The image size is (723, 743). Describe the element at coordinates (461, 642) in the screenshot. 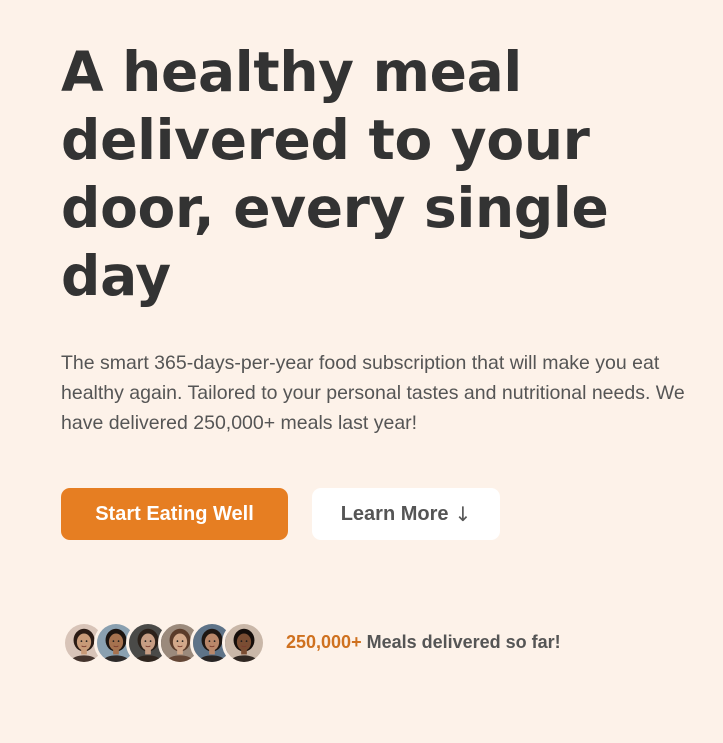

I see `delivered-label: Meals delivered so far!` at that location.